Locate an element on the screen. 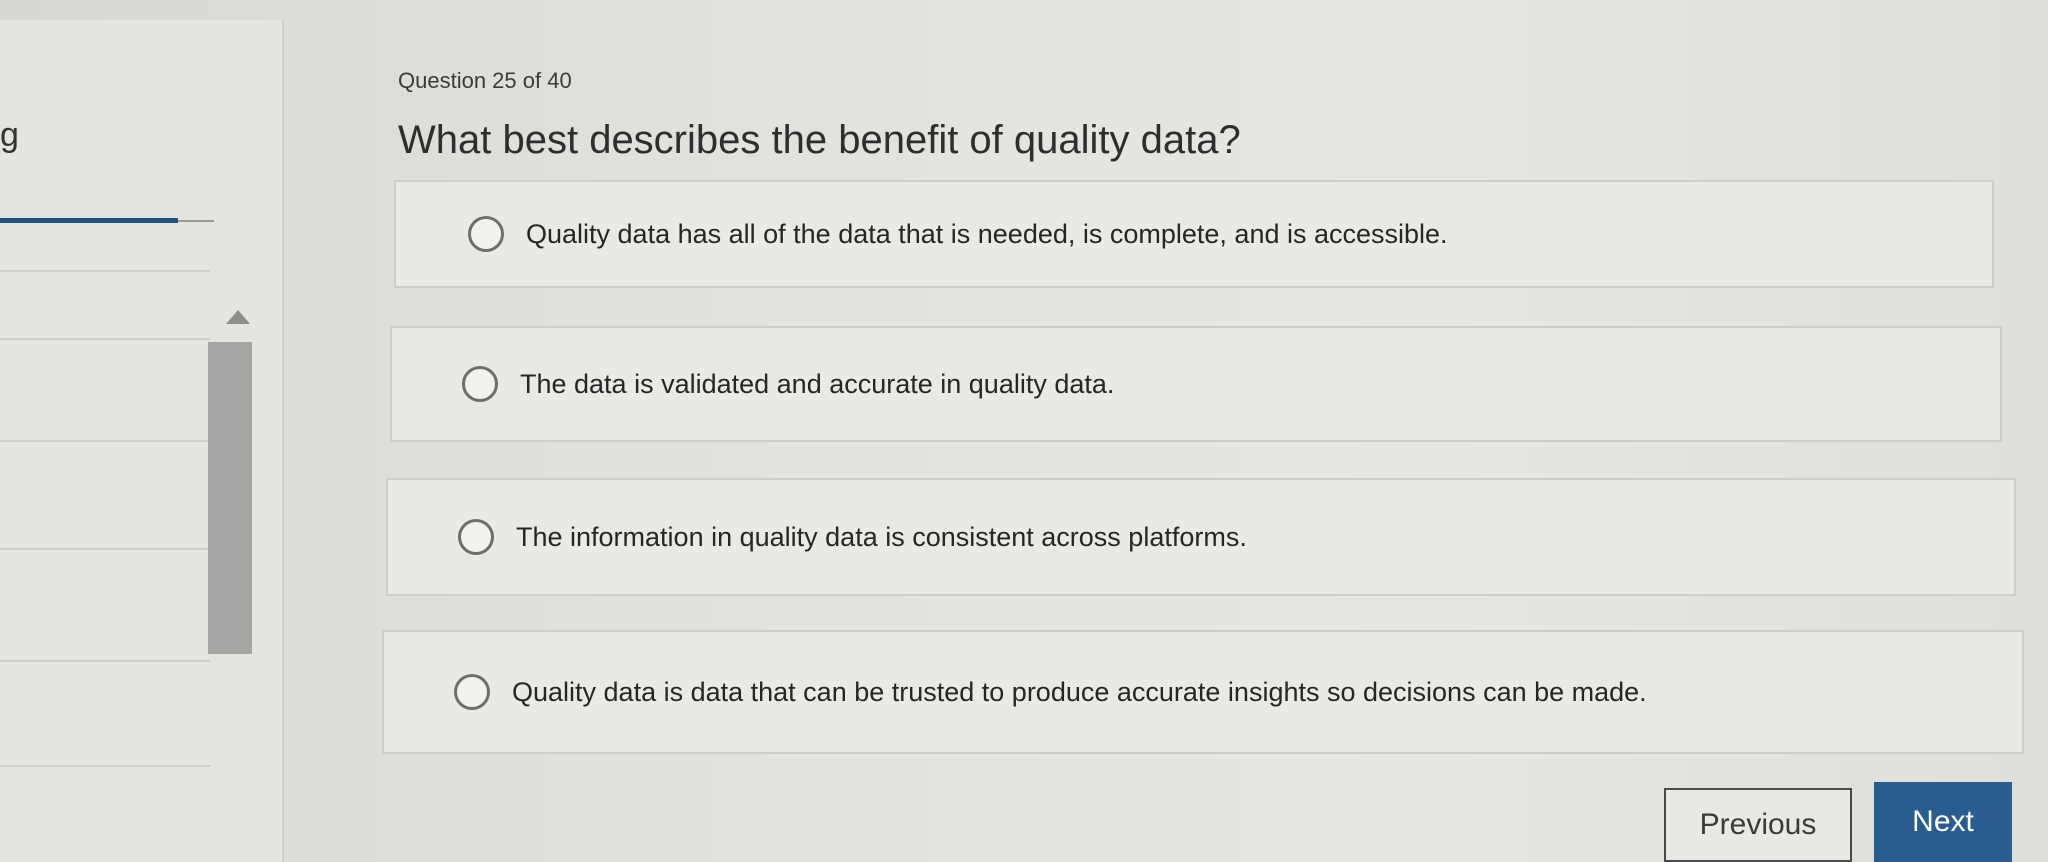 This screenshot has width=2048, height=862. sidebar-progress-bar is located at coordinates (89, 220).